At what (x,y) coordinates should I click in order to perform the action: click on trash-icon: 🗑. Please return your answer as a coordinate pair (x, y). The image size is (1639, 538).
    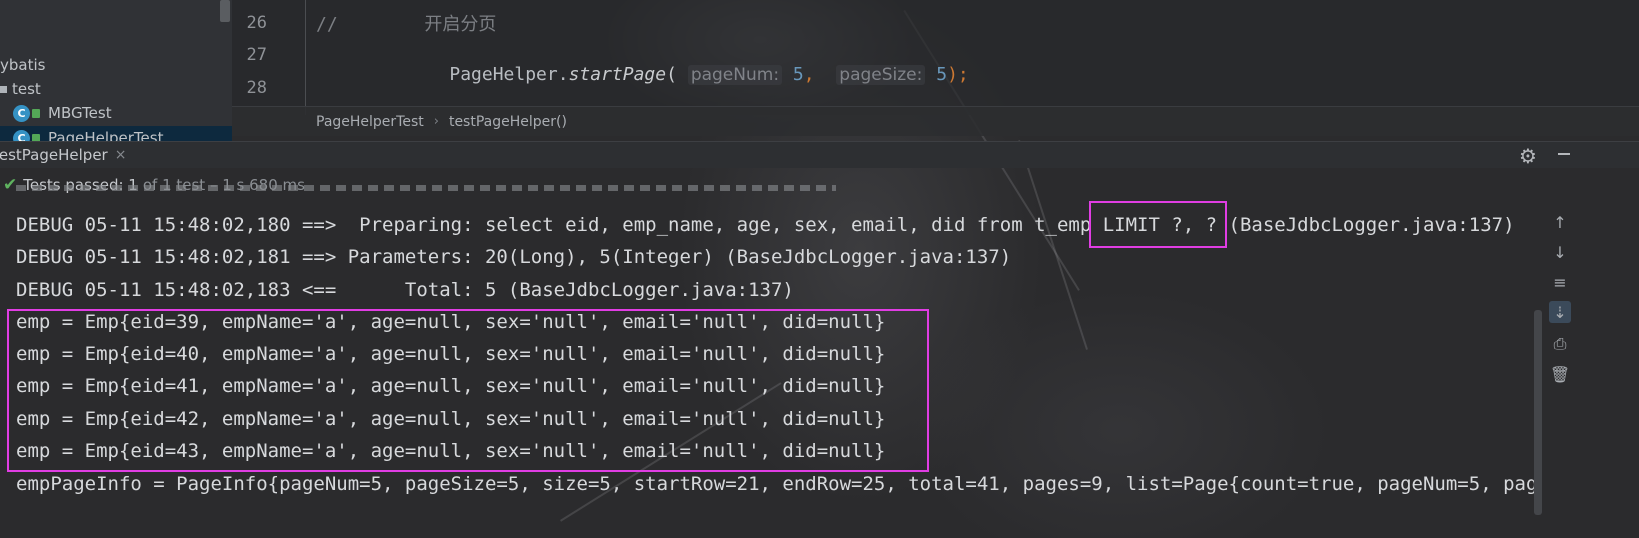
    Looking at the image, I should click on (1560, 374).